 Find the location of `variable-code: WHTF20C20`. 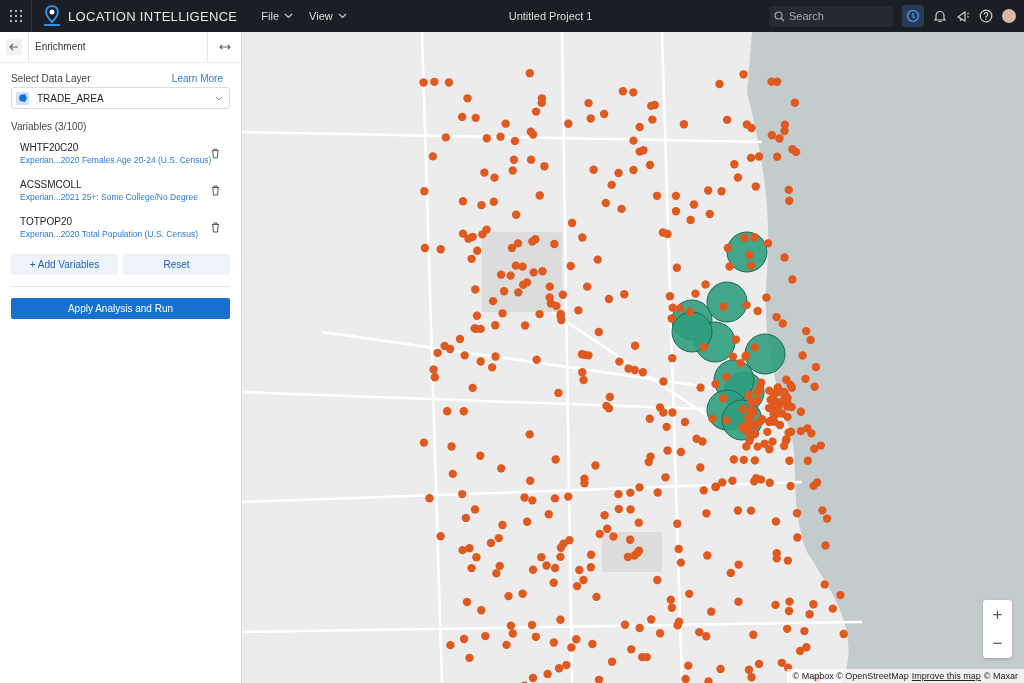

variable-code: WHTF20C20 is located at coordinates (50, 147).